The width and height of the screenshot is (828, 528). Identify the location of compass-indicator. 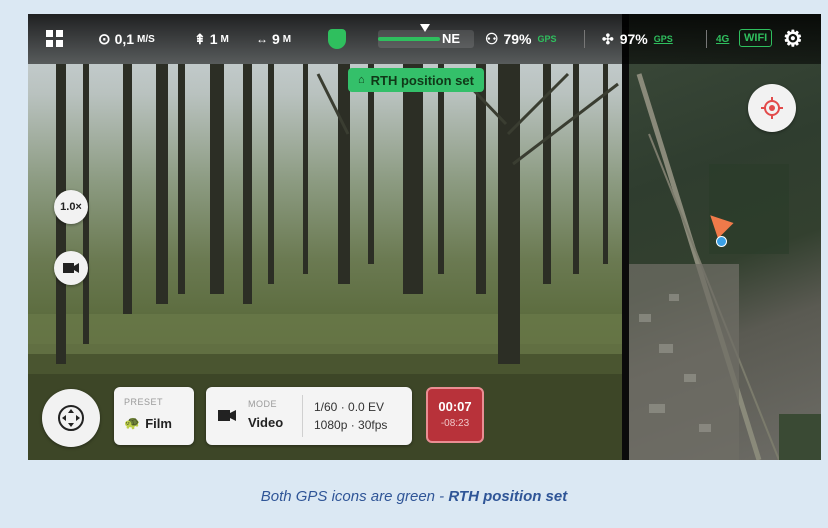
(409, 39).